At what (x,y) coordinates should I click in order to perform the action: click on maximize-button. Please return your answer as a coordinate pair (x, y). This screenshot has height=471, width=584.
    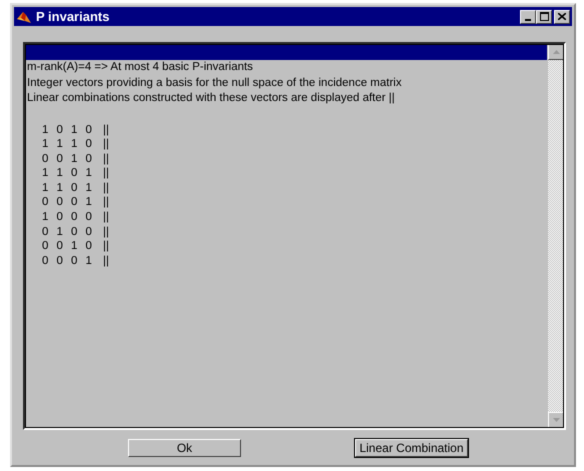
    Looking at the image, I should click on (544, 17).